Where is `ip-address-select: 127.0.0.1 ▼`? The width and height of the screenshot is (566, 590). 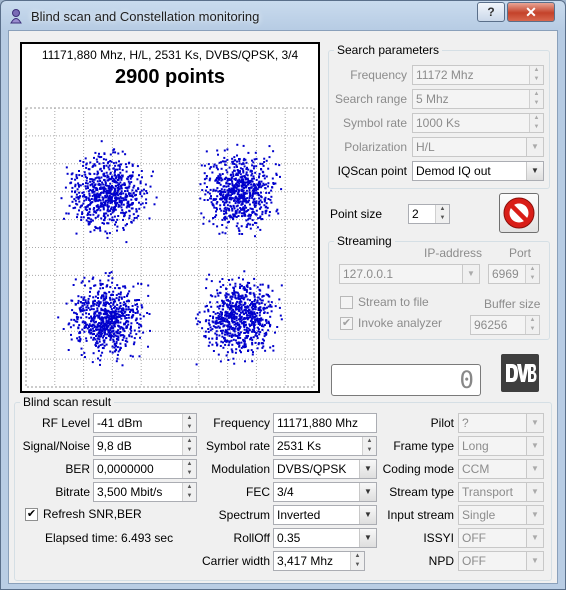
ip-address-select: 127.0.0.1 ▼ is located at coordinates (409, 274).